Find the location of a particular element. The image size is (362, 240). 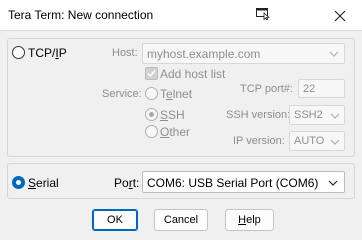

service-ssh-radio is located at coordinates (151, 114).